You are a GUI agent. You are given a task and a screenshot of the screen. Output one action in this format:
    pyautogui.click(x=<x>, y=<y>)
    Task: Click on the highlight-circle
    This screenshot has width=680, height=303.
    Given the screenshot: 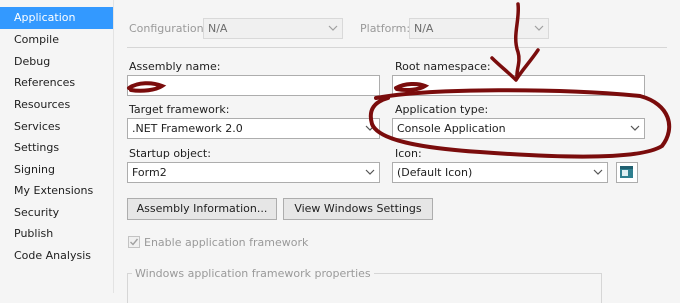 What is the action you would take?
    pyautogui.click(x=520, y=123)
    